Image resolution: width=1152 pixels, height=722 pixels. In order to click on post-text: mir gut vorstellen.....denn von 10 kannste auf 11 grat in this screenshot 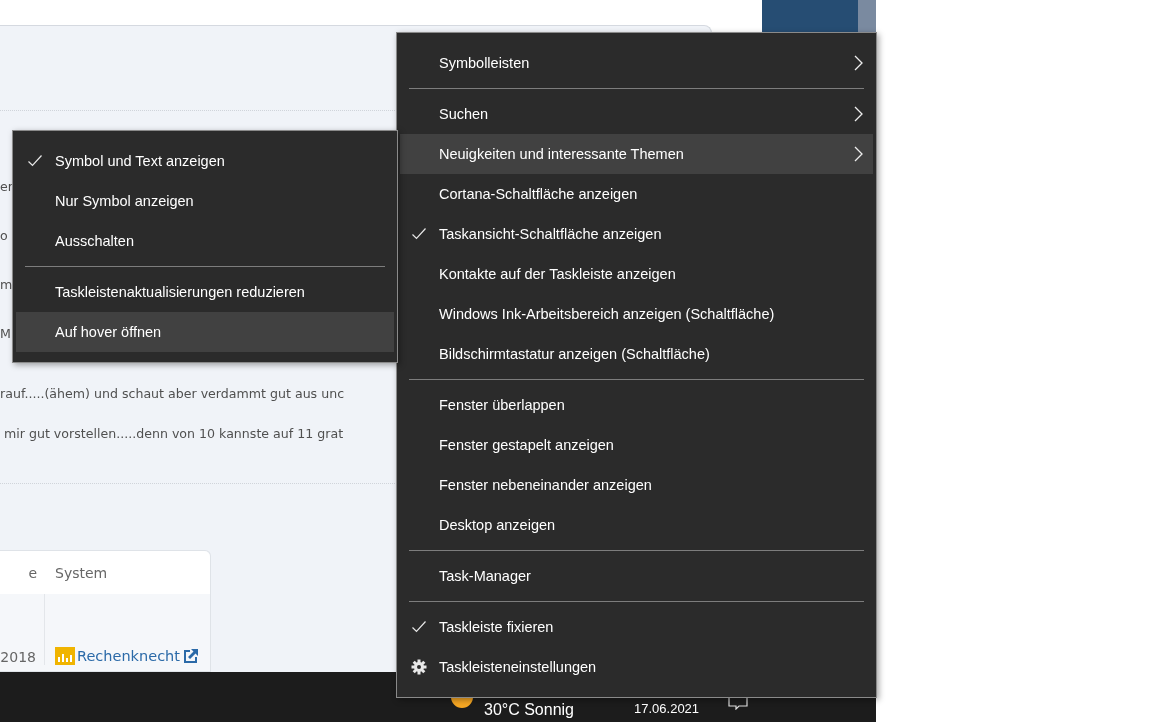, I will do `click(174, 433)`.